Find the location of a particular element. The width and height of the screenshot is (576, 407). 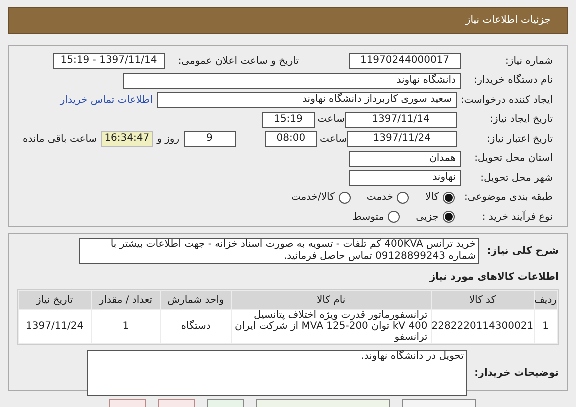

field-label: نام دستگاه خریدار: is located at coordinates (513, 80).